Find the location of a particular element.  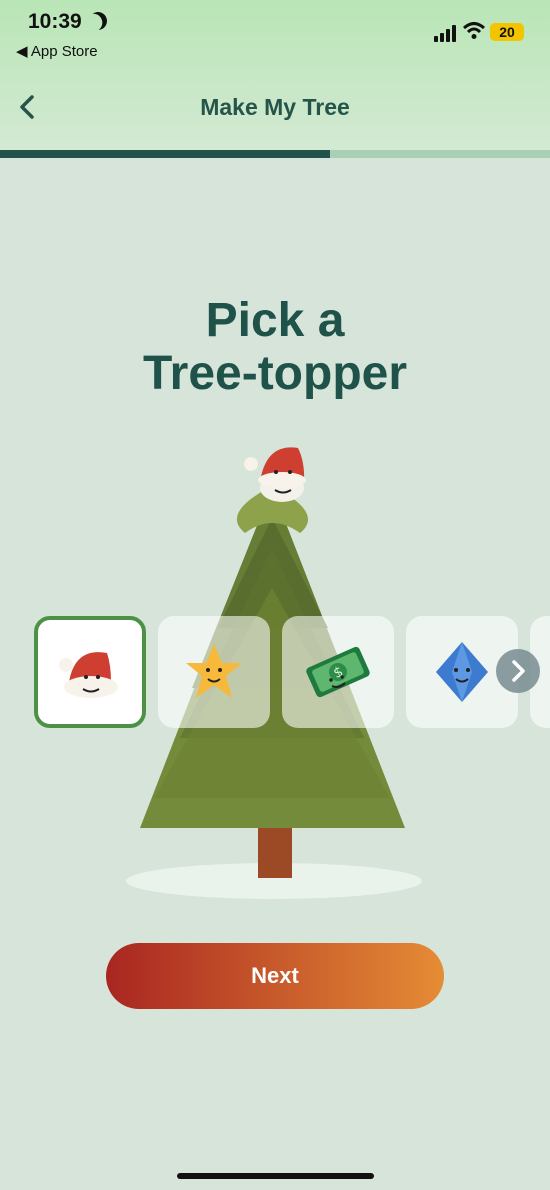

topper-option-dollar-bill: $ dollar-bill is located at coordinates (338, 672).